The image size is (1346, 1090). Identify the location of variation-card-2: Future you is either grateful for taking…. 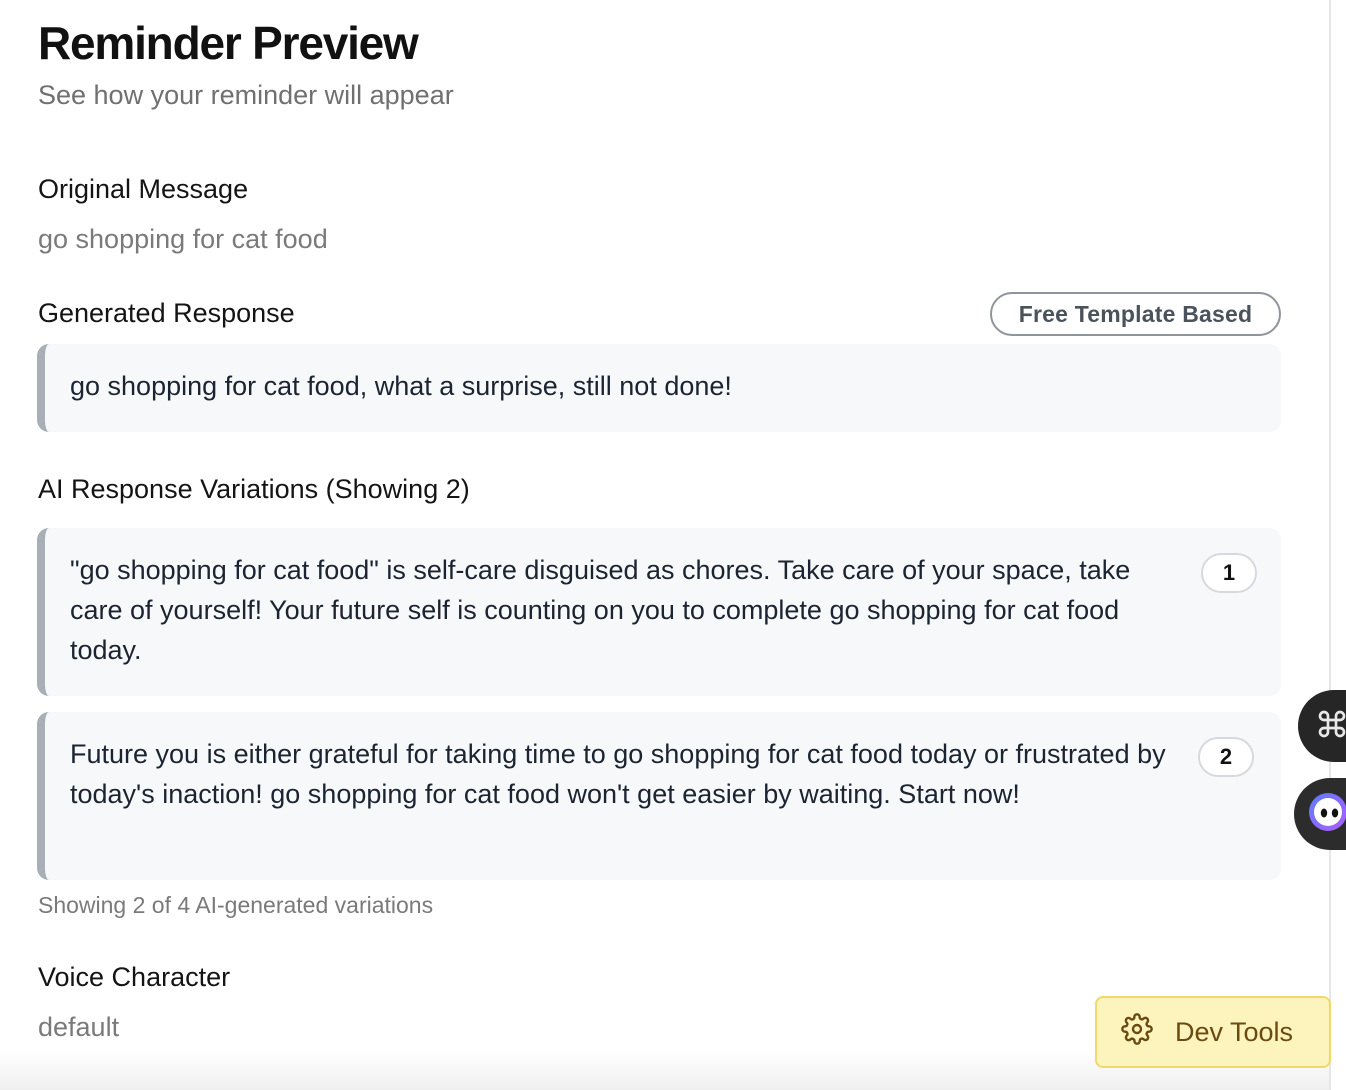
(659, 796).